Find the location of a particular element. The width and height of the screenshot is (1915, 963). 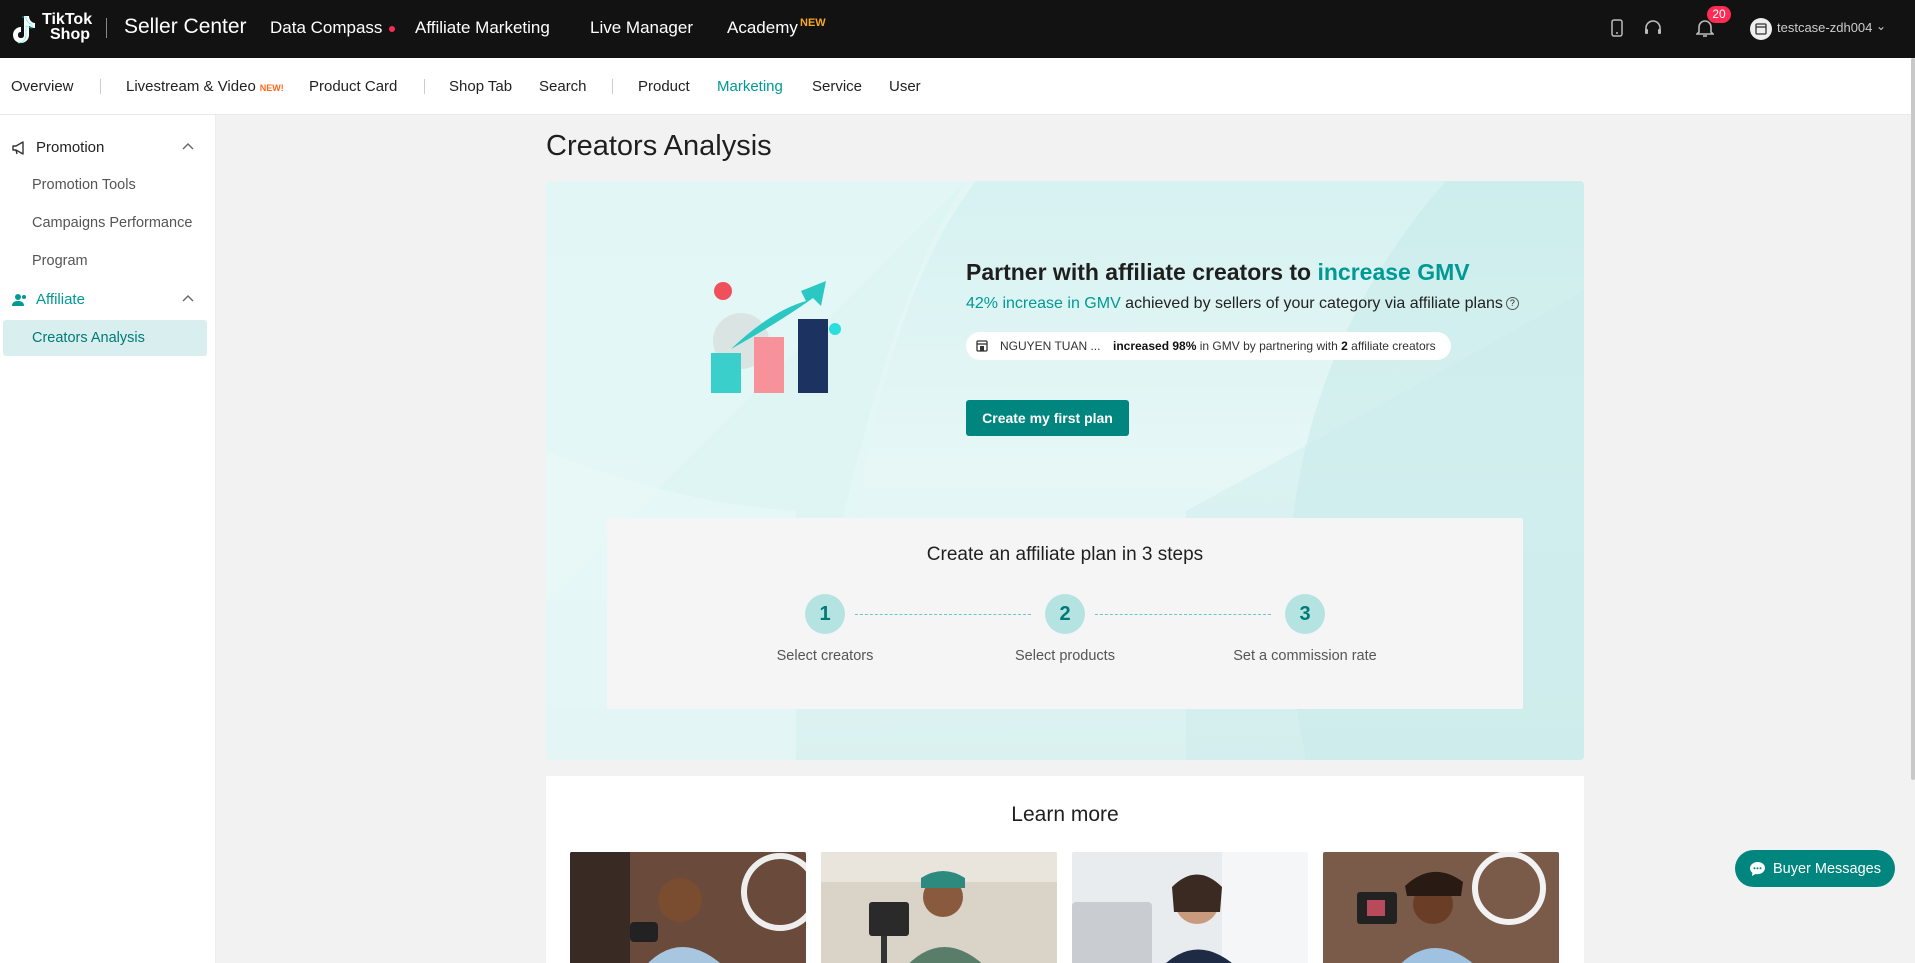

sidebar-item-program: Program is located at coordinates (60, 261).